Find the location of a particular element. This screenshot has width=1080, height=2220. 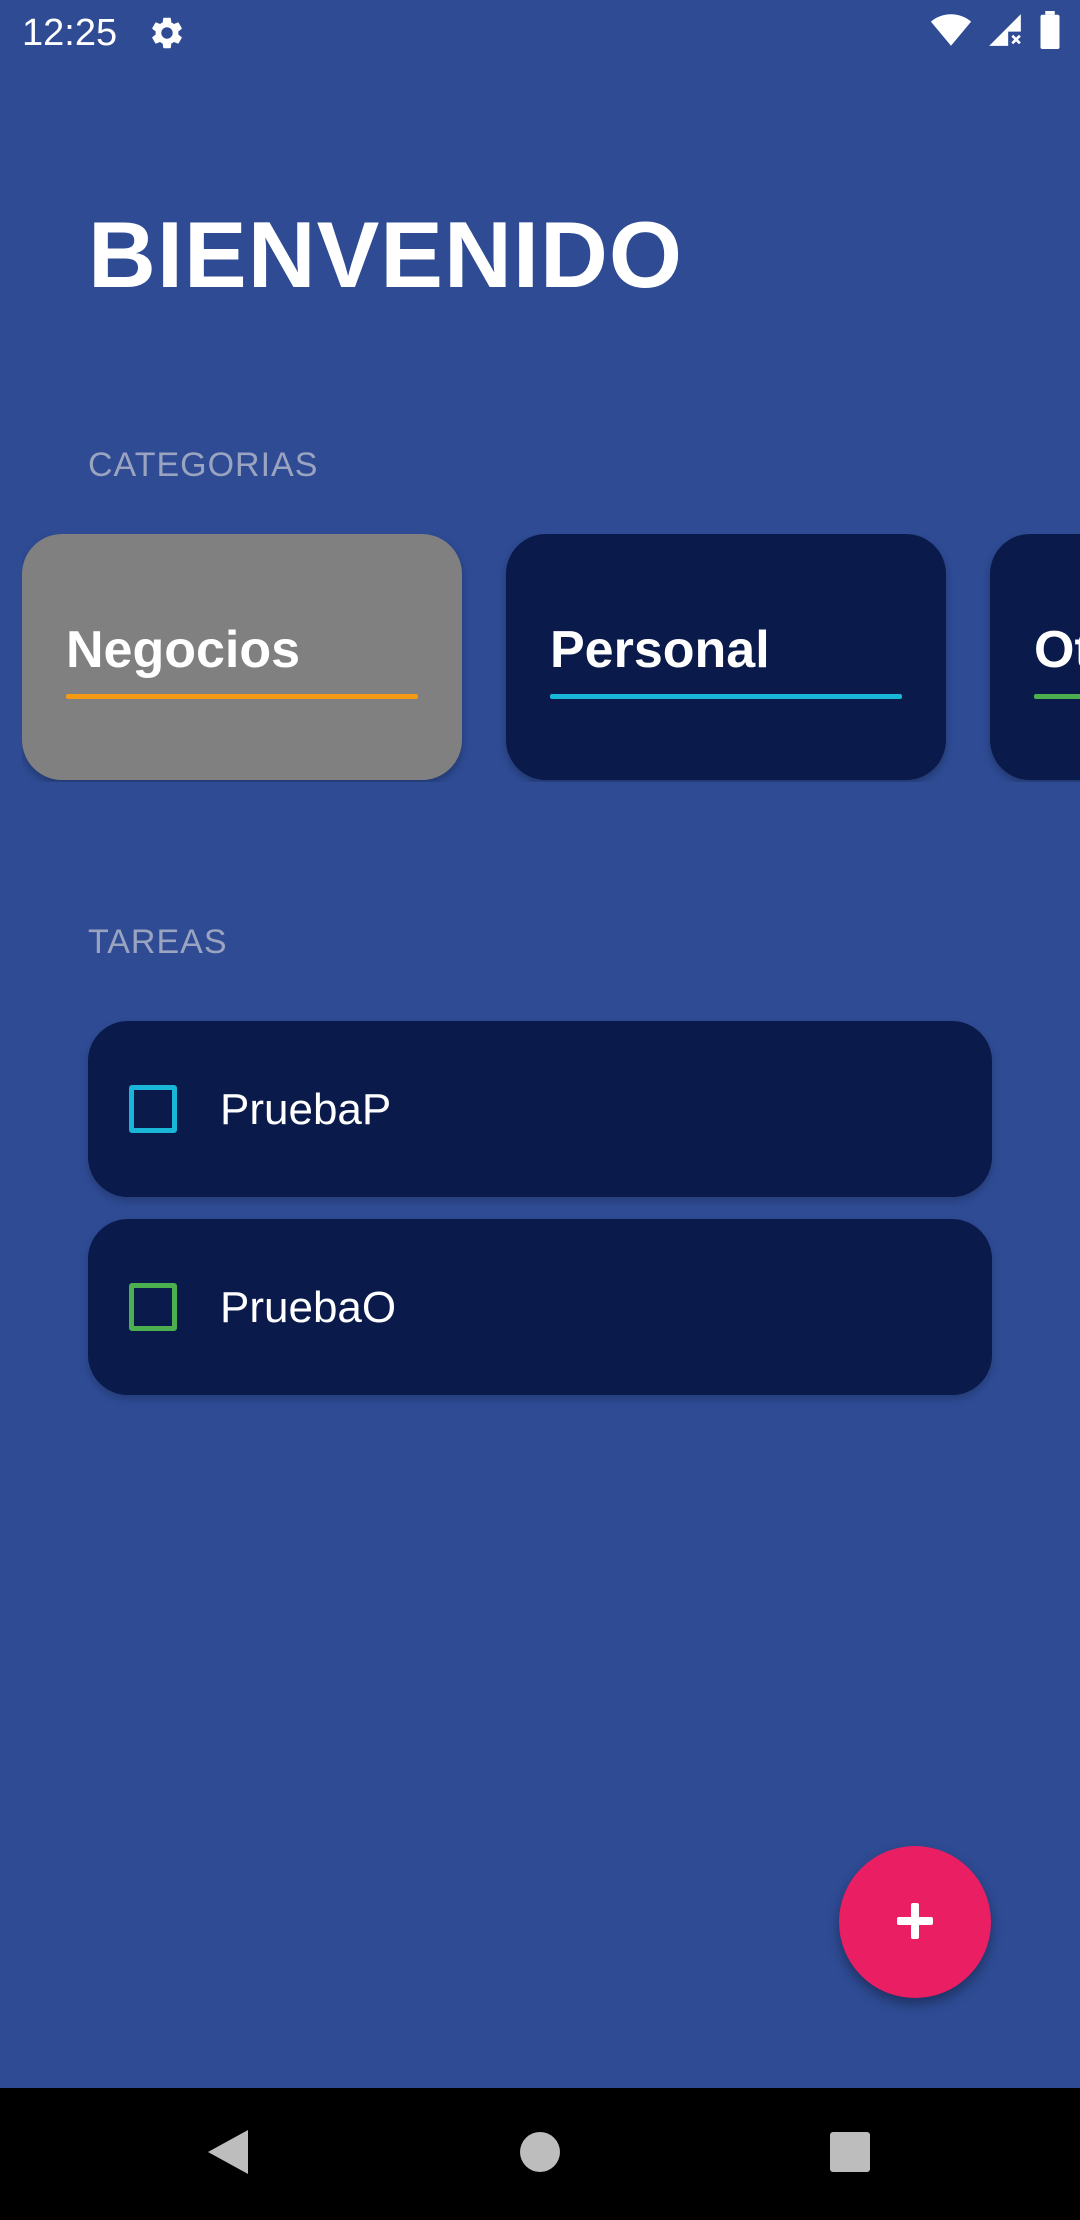

tasks-label: TAREAS is located at coordinates (158, 942).